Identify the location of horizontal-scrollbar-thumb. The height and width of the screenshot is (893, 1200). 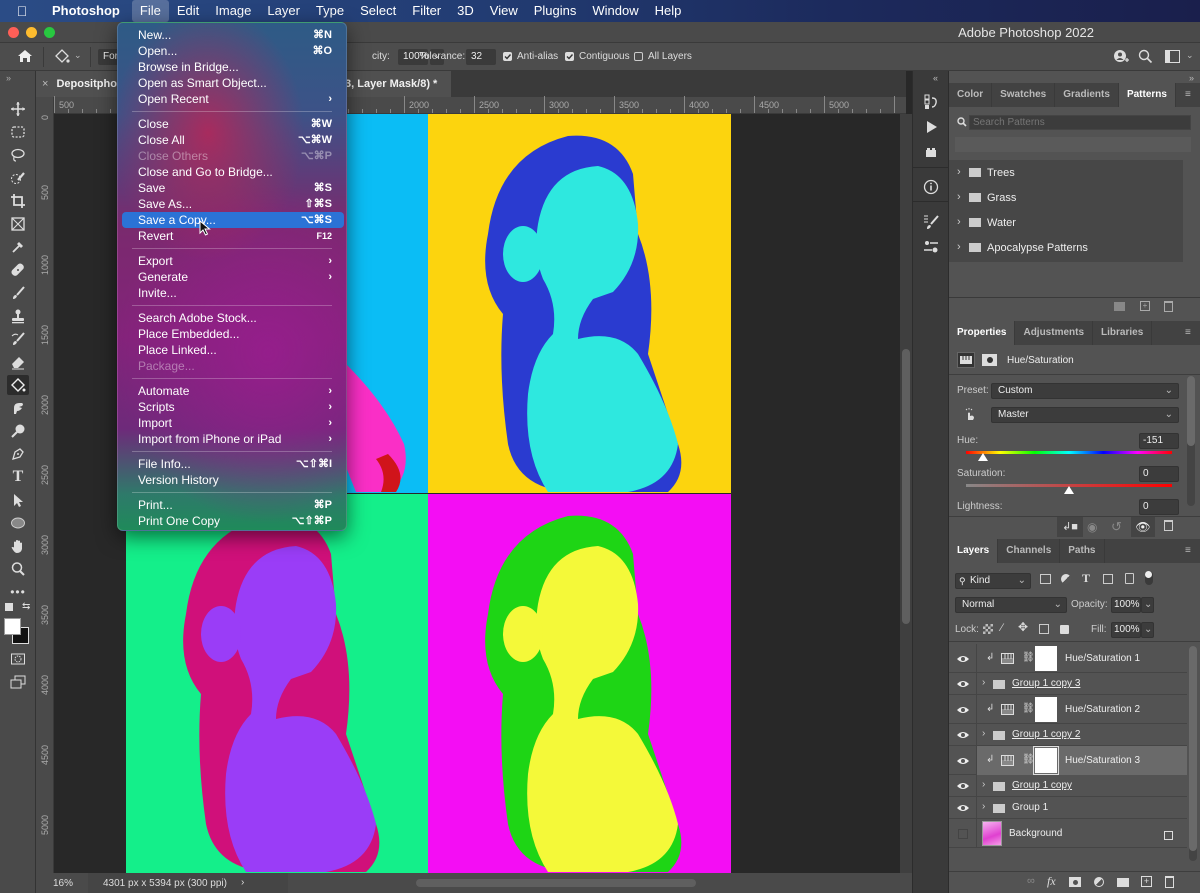
(556, 883).